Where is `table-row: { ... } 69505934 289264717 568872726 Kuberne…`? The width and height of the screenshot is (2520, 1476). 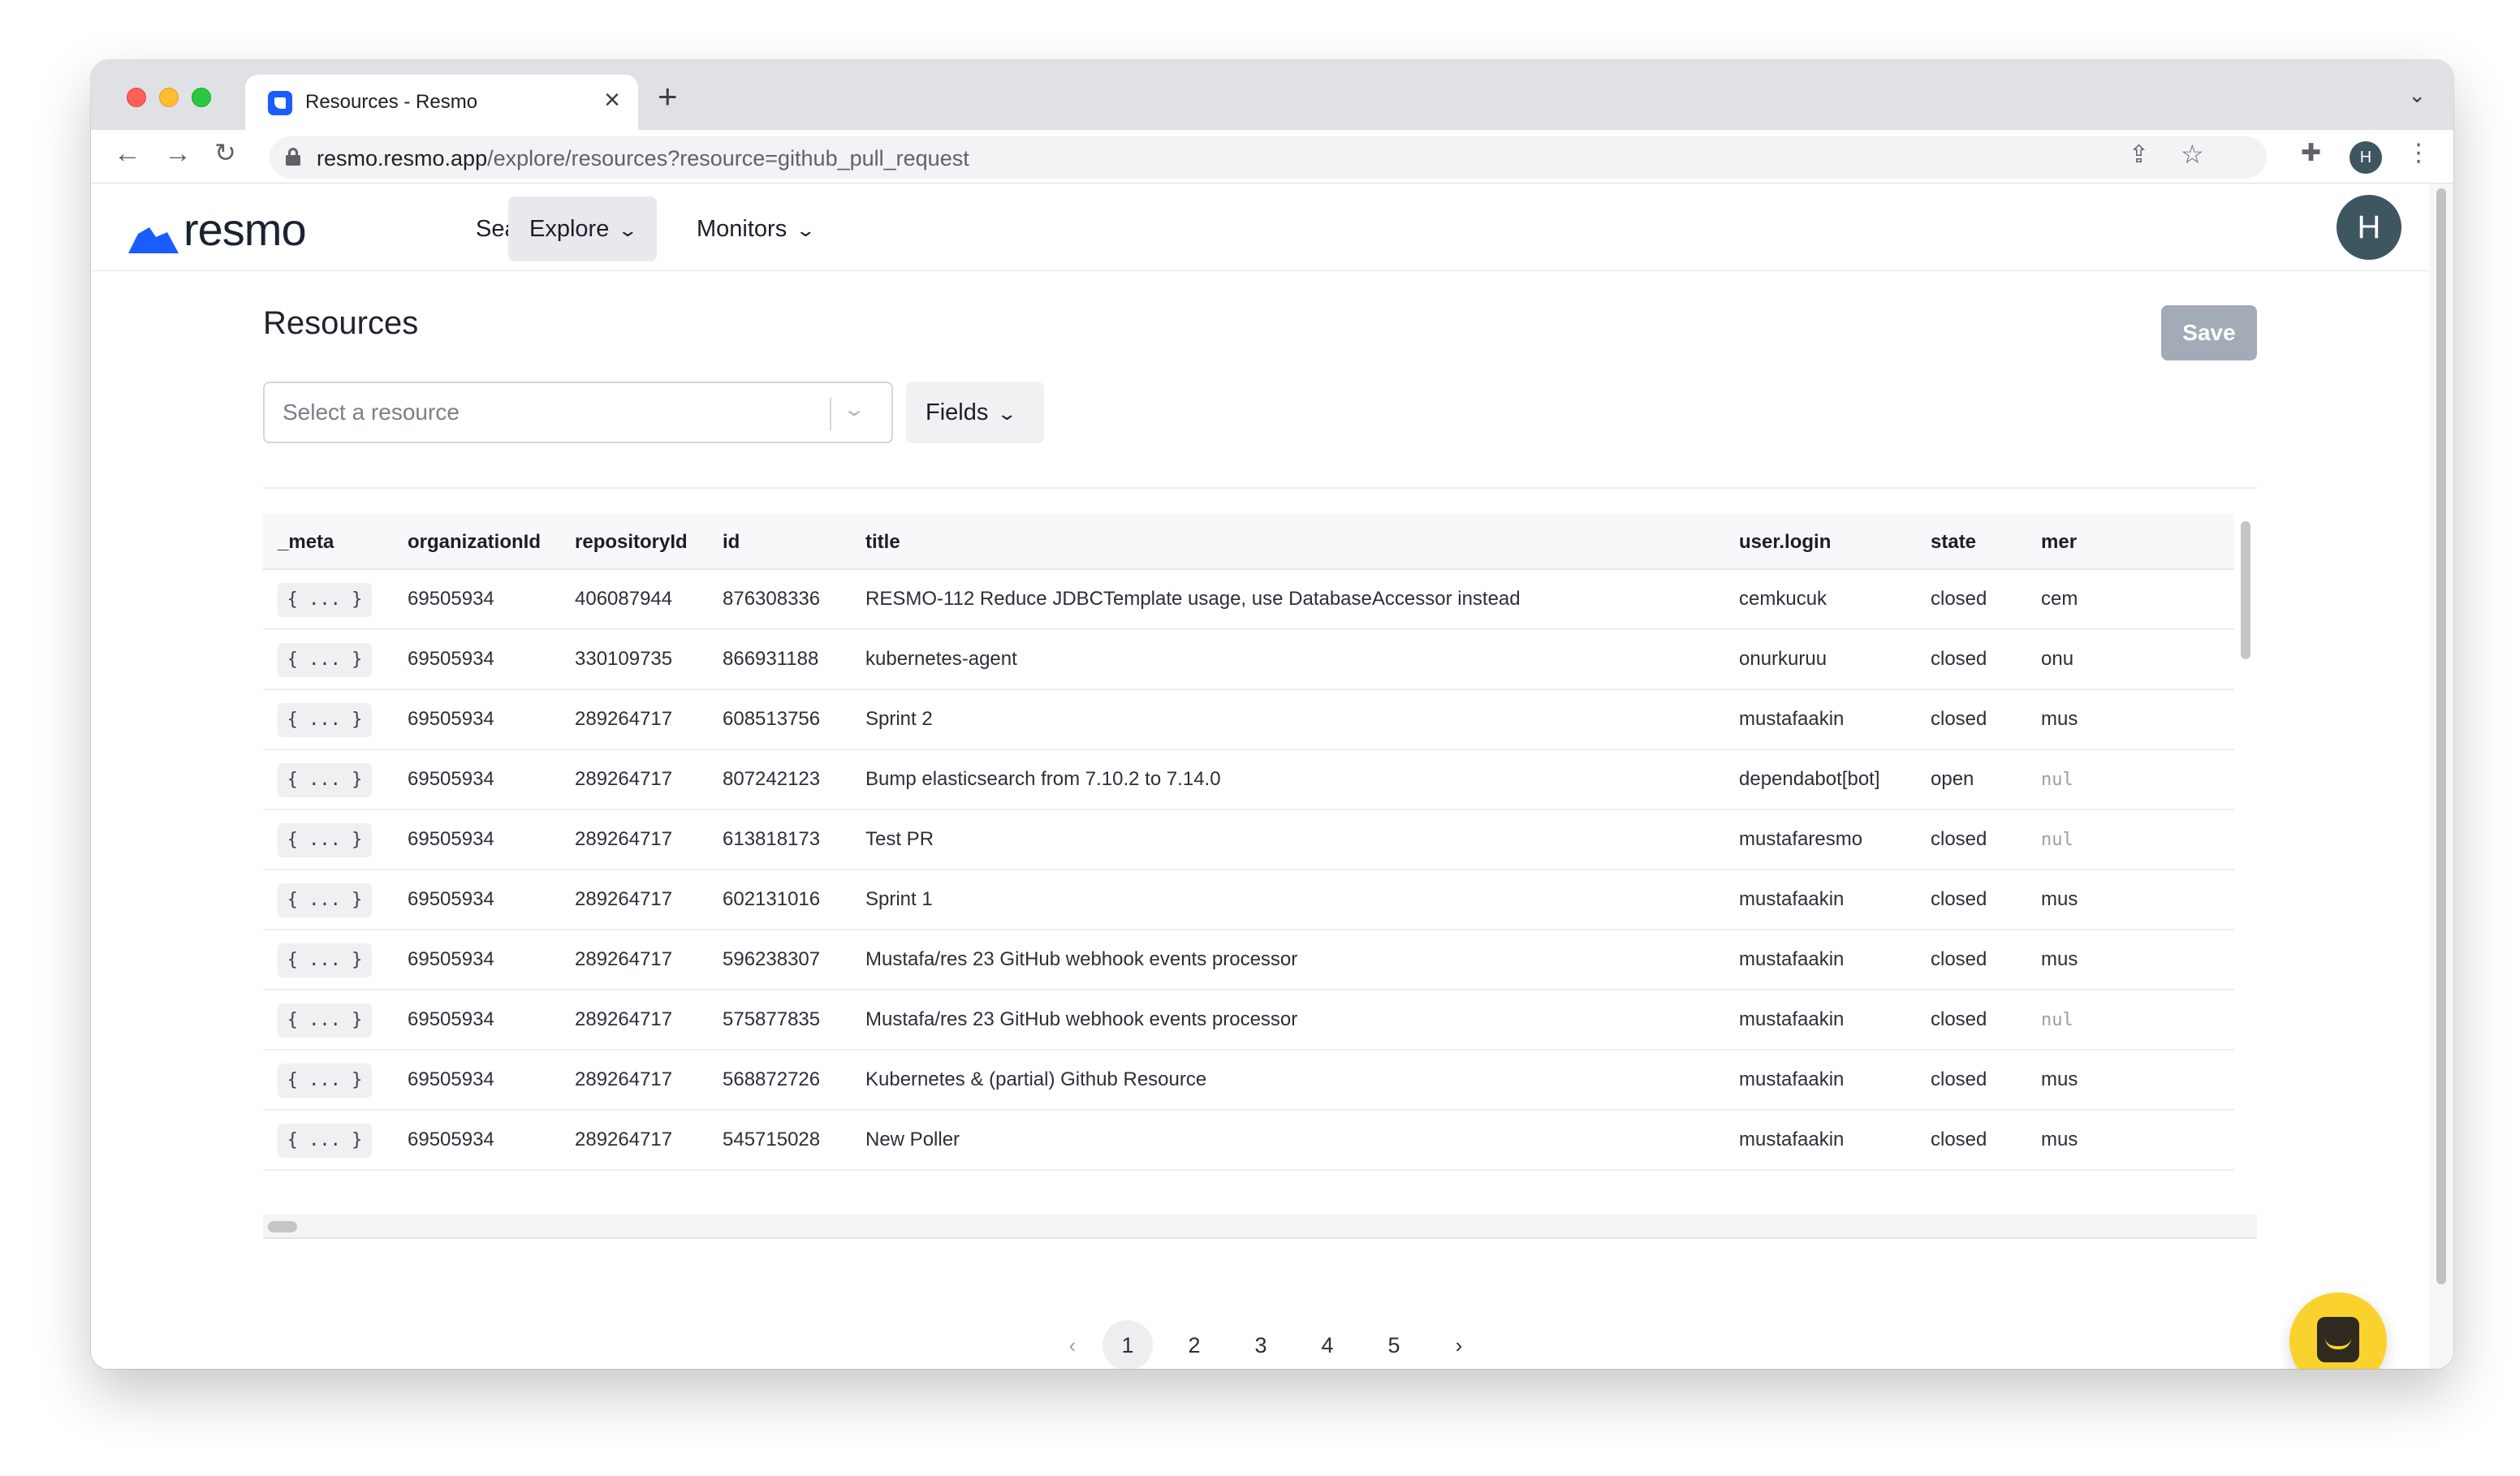
table-row: { ... } 69505934 289264717 568872726 Kuberne… is located at coordinates (1248, 1081).